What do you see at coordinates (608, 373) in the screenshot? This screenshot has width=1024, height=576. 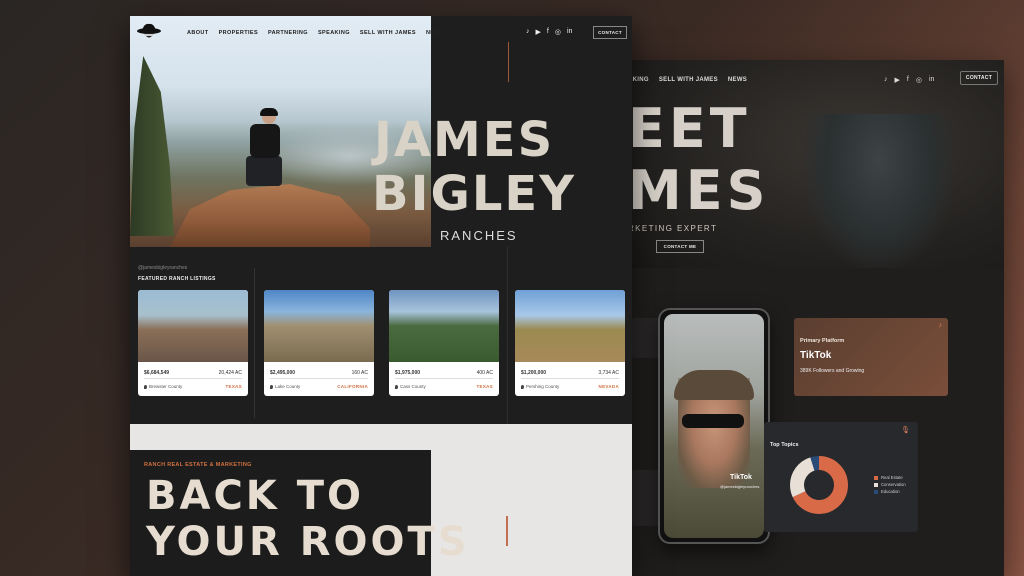 I see `listing-acres: 3,734 AC` at bounding box center [608, 373].